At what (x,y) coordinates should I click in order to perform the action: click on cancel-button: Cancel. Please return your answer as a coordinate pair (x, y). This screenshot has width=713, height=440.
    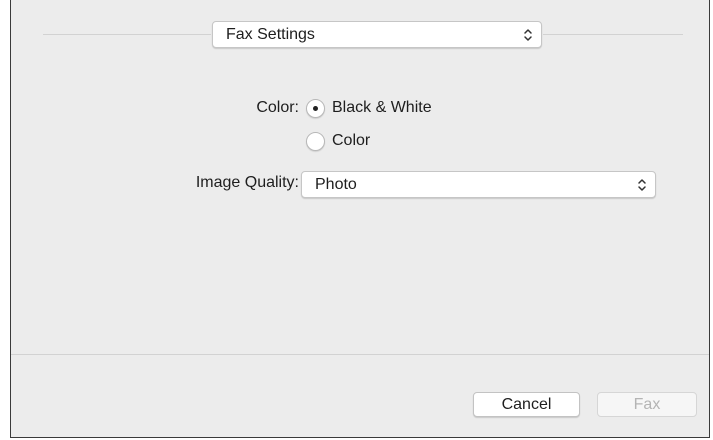
    Looking at the image, I should click on (526, 404).